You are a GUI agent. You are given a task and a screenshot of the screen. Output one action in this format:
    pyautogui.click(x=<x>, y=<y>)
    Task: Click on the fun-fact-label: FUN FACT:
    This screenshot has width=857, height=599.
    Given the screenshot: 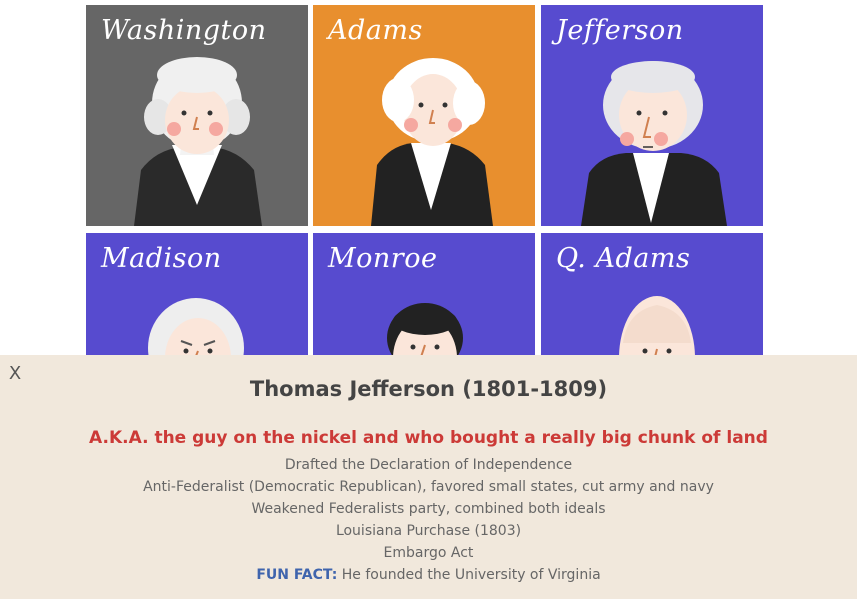 What is the action you would take?
    pyautogui.click(x=297, y=575)
    